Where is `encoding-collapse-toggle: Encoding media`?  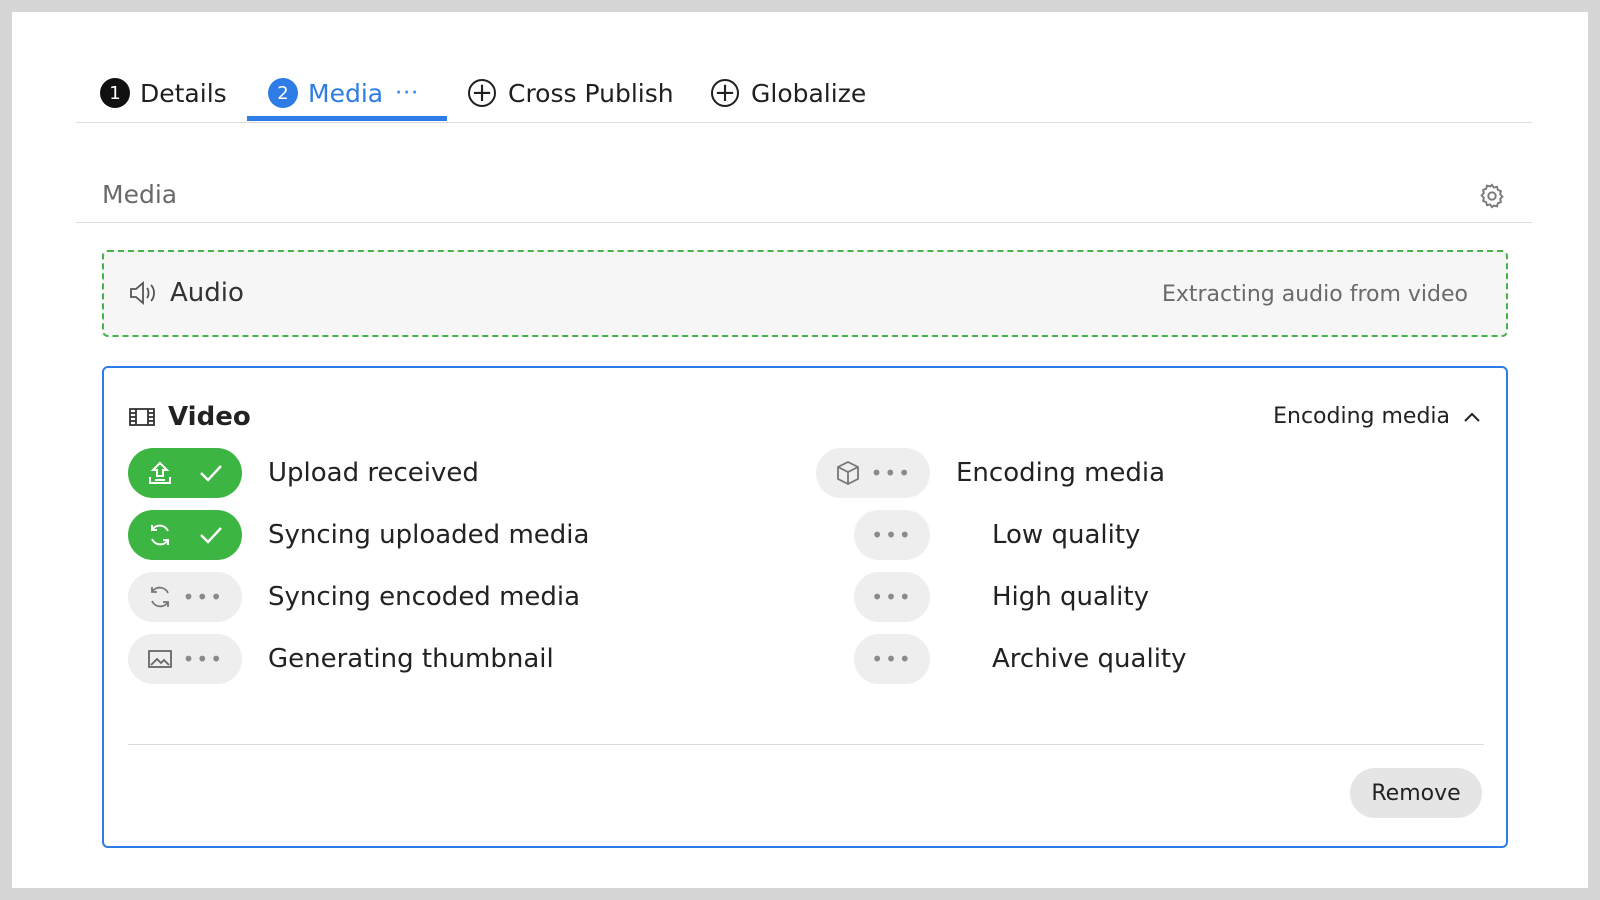
encoding-collapse-toggle: Encoding media is located at coordinates (1377, 416).